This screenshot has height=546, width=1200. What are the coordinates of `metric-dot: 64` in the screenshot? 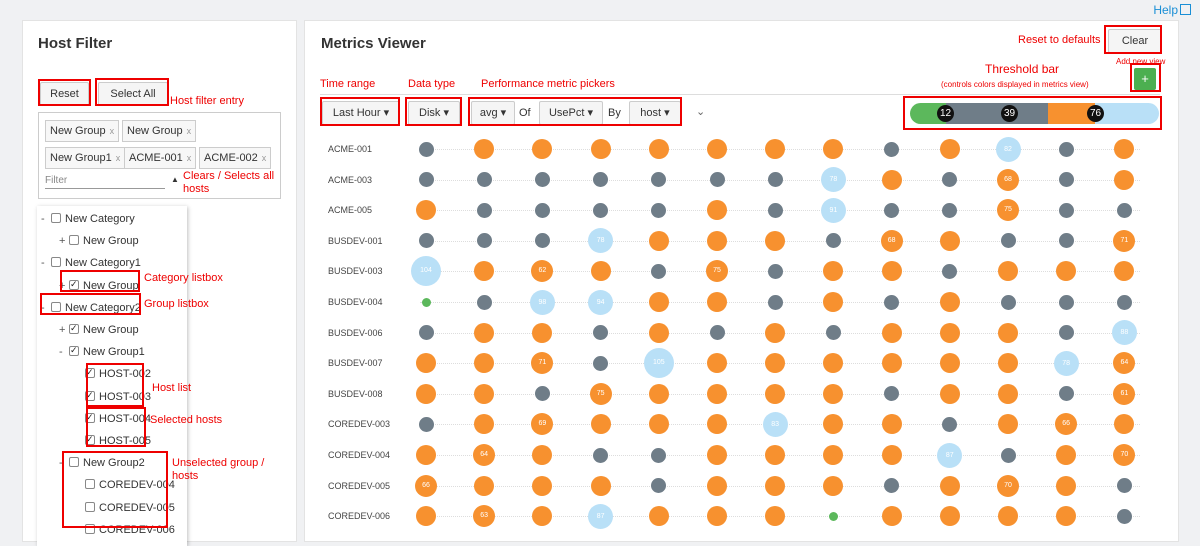 It's located at (484, 455).